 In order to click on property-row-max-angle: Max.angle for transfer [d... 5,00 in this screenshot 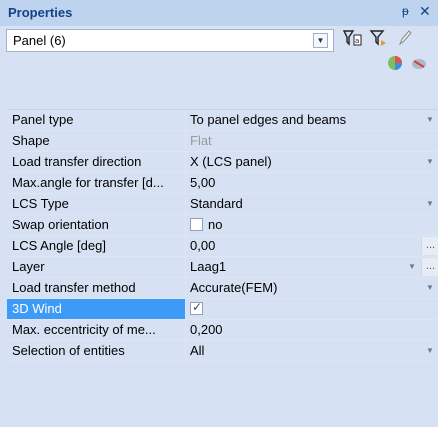, I will do `click(222, 183)`.